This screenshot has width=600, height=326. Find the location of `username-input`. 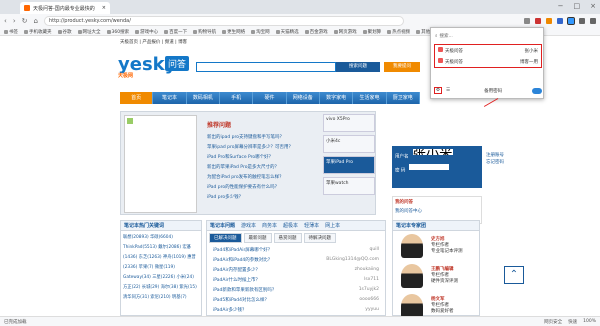

username-input is located at coordinates (432, 152).